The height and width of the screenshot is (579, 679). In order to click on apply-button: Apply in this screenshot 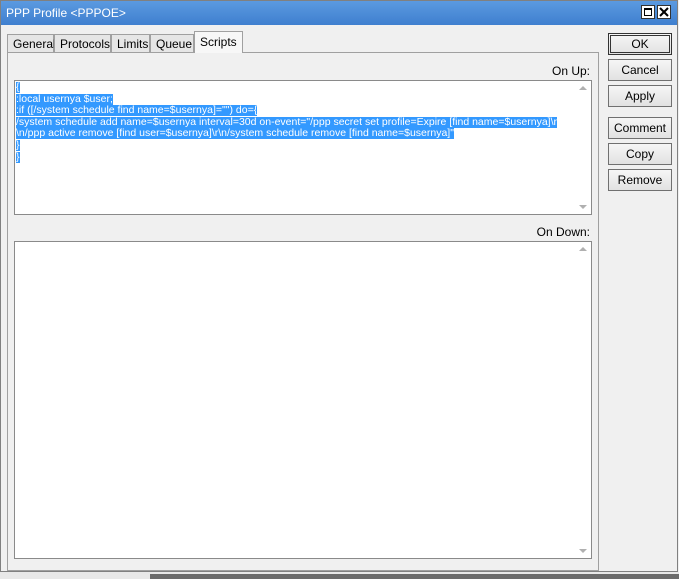, I will do `click(640, 96)`.